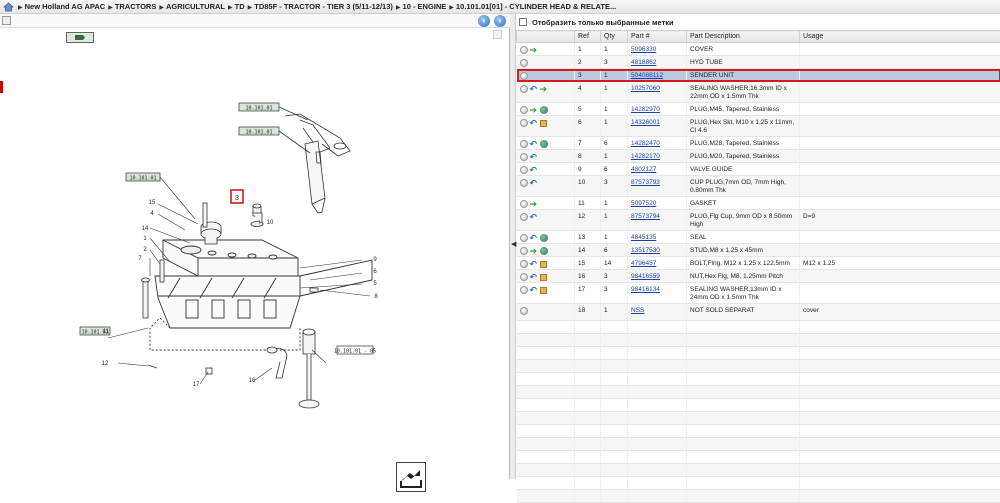 This screenshot has width=1000, height=503. Describe the element at coordinates (643, 49) in the screenshot. I see `part-number-link: 5096330` at that location.